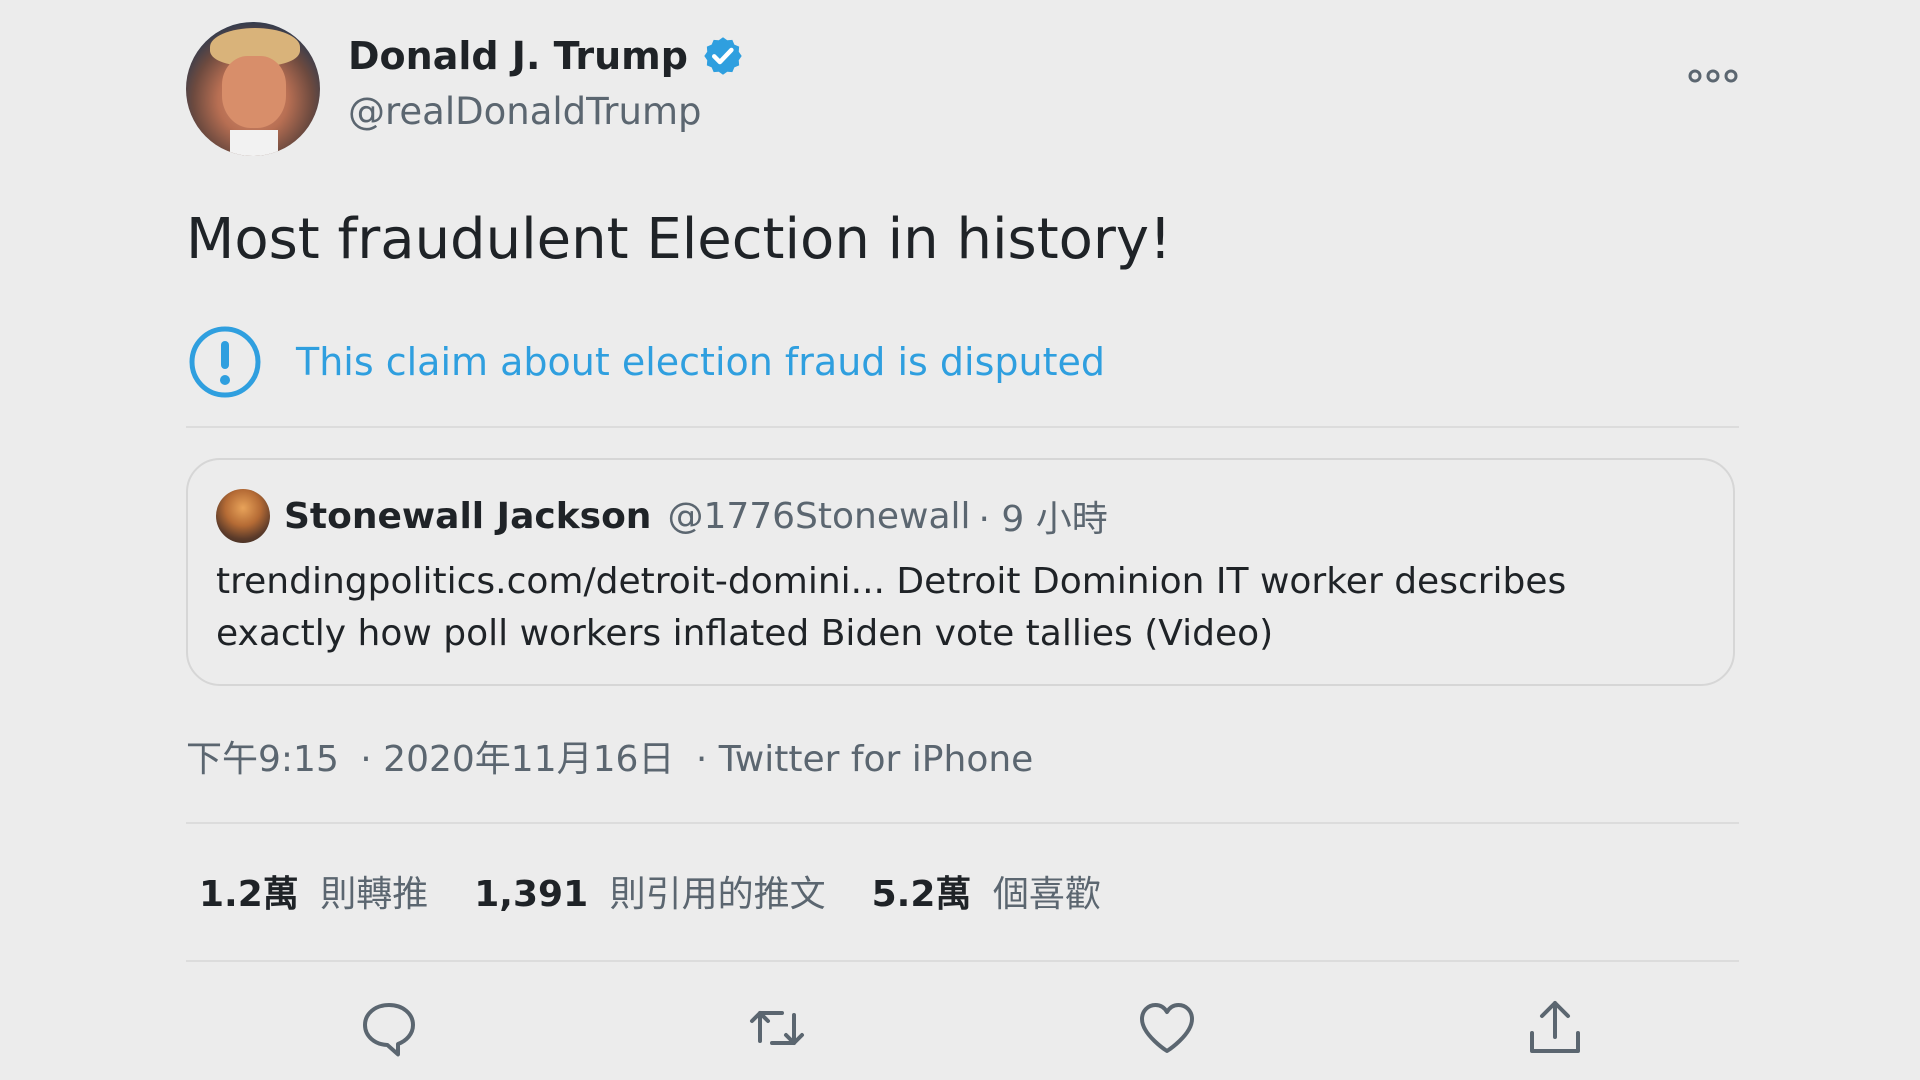 This screenshot has width=1920, height=1080. I want to click on like-count: 5.2萬, so click(921, 894).